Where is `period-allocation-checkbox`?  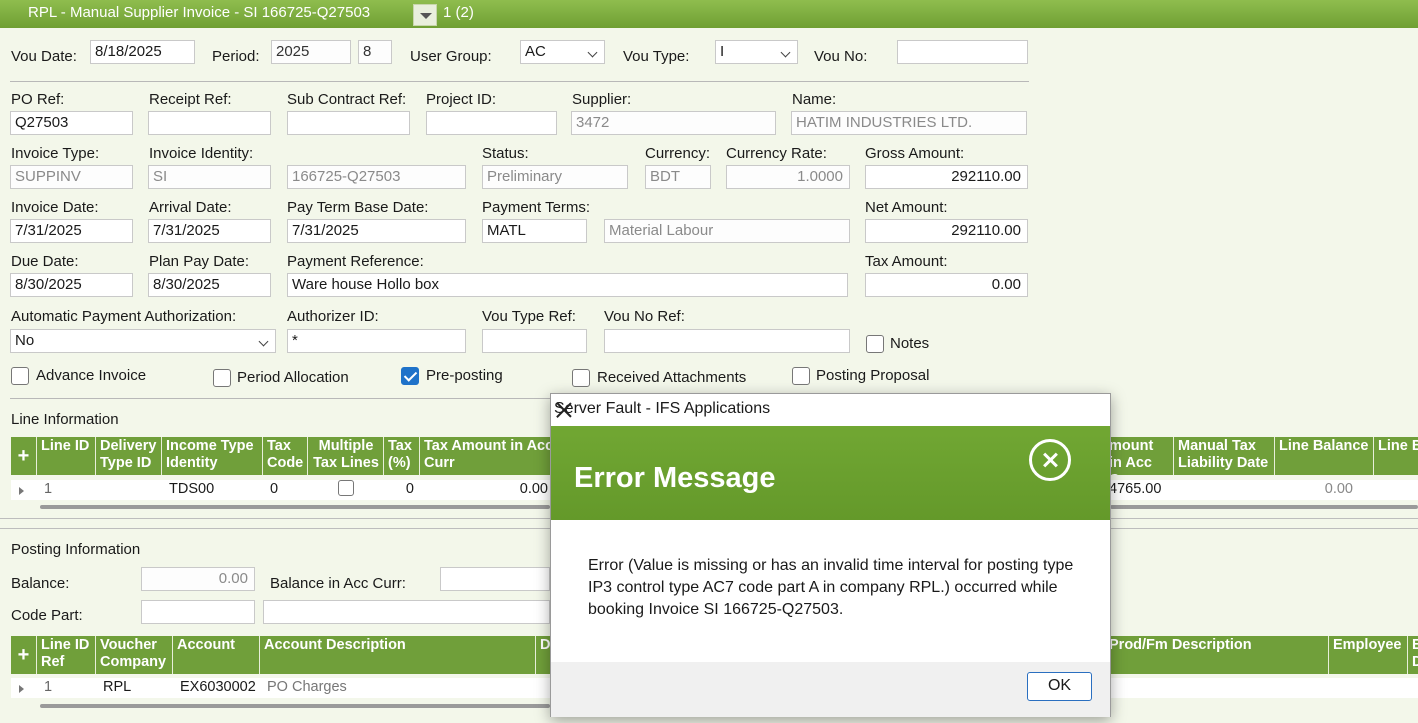 period-allocation-checkbox is located at coordinates (222, 378).